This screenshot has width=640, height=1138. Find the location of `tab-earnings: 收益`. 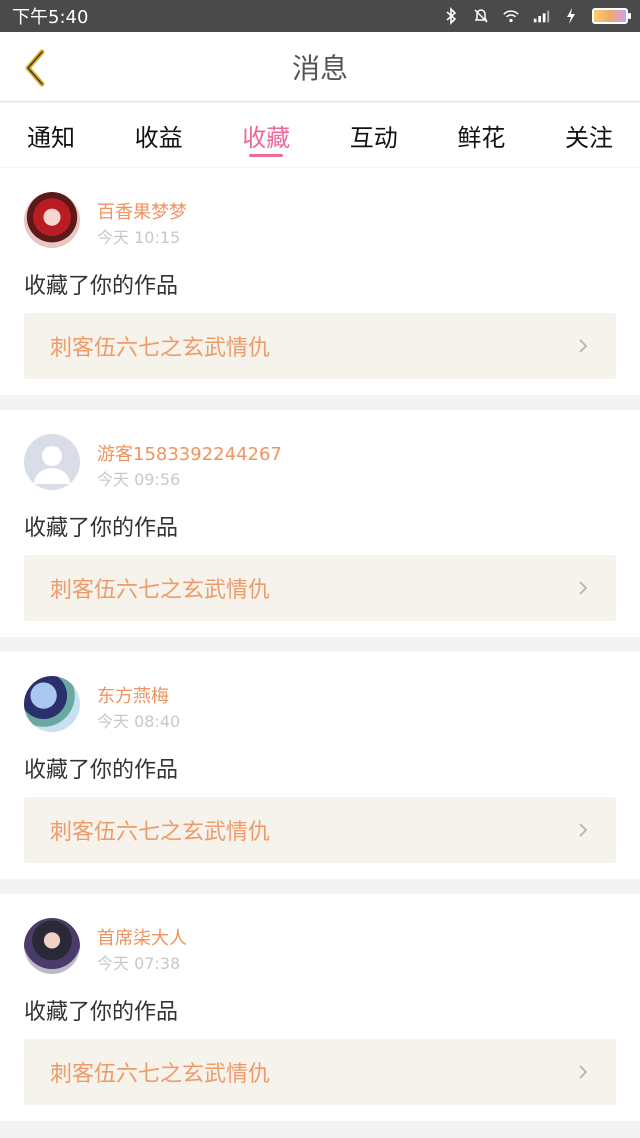

tab-earnings: 收益 is located at coordinates (159, 135).